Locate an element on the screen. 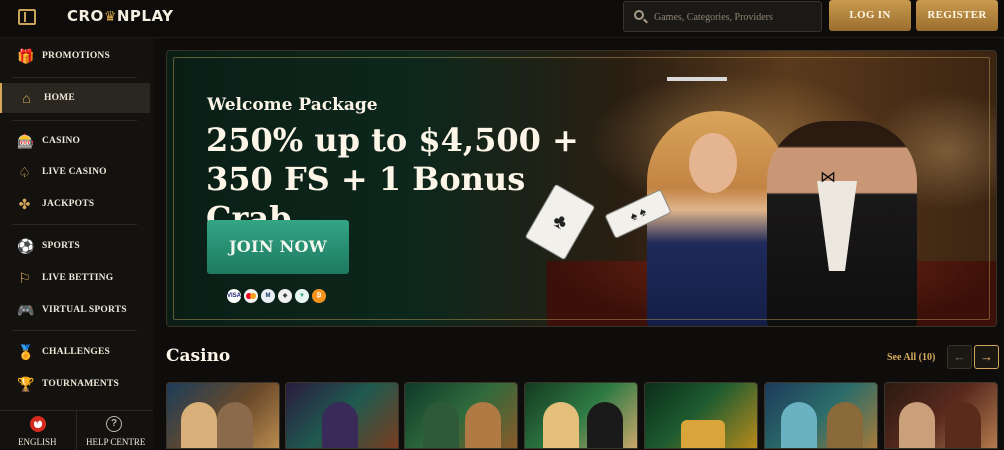 This screenshot has height=450, width=1004. home-icon: ⌂ is located at coordinates (26, 97).